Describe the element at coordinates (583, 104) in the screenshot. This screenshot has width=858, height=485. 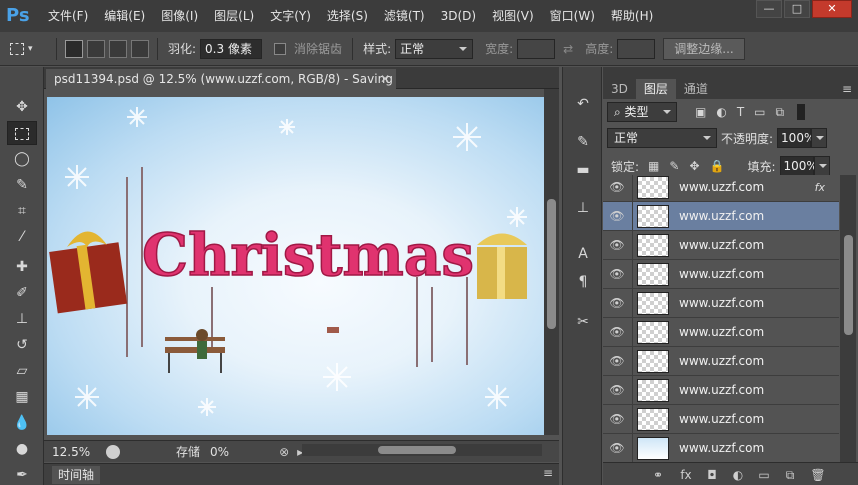
I see `history-panel-icon: ↶` at that location.